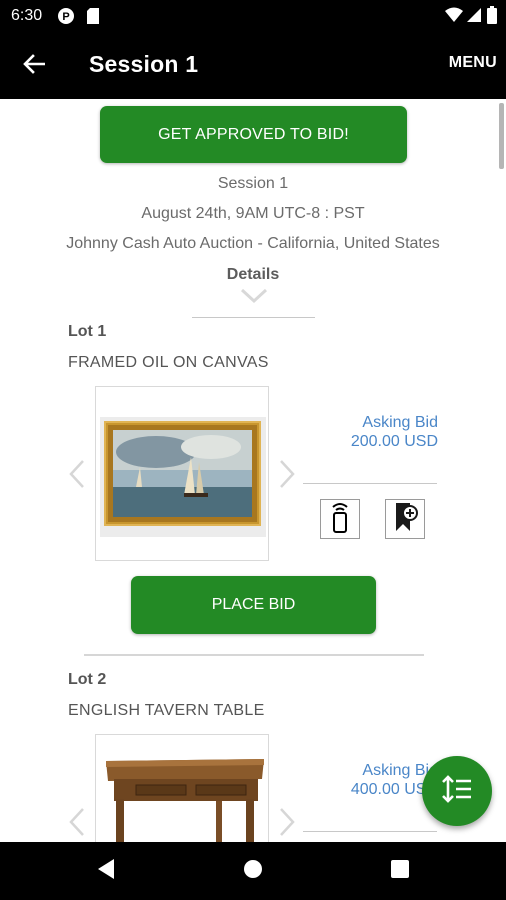  What do you see at coordinates (254, 298) in the screenshot?
I see `chevron-down-icon` at bounding box center [254, 298].